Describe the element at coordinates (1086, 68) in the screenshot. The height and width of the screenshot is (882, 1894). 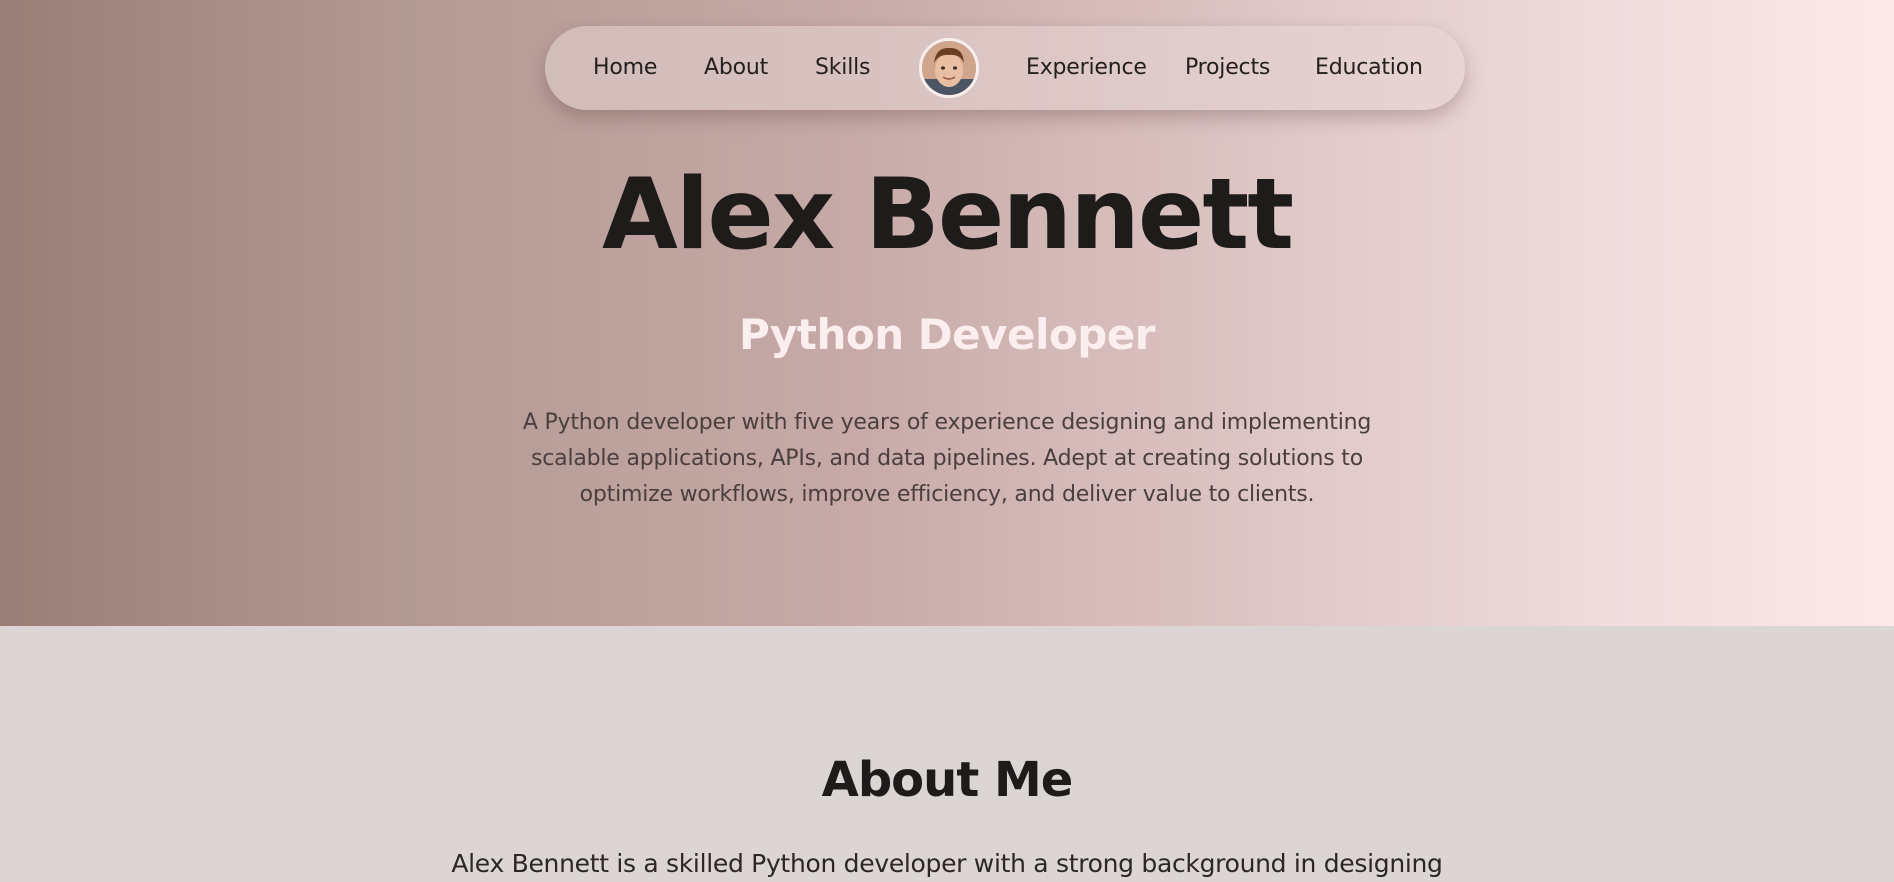
I see `nav-link-experience: Experience` at that location.